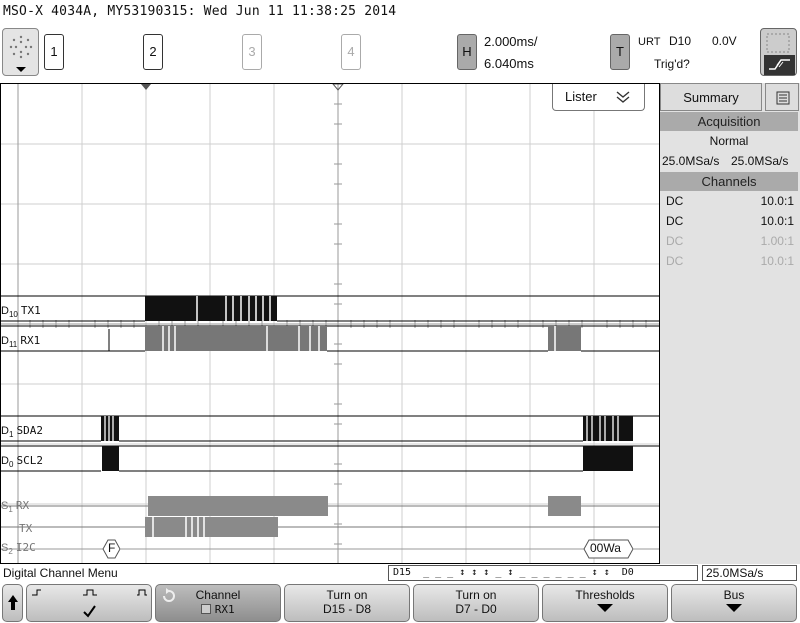 This screenshot has height=623, width=800. Describe the element at coordinates (730, 241) in the screenshot. I see `channel-row: DC 1.00:1` at that location.